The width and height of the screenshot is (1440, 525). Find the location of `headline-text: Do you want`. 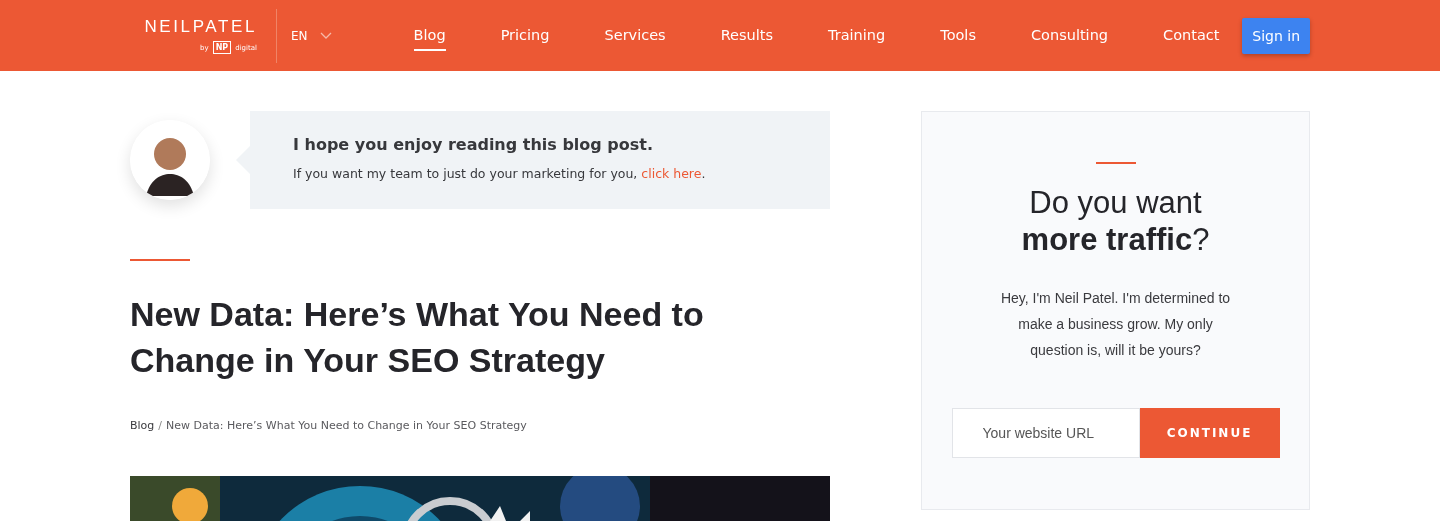

headline-text: Do you want is located at coordinates (1115, 202).